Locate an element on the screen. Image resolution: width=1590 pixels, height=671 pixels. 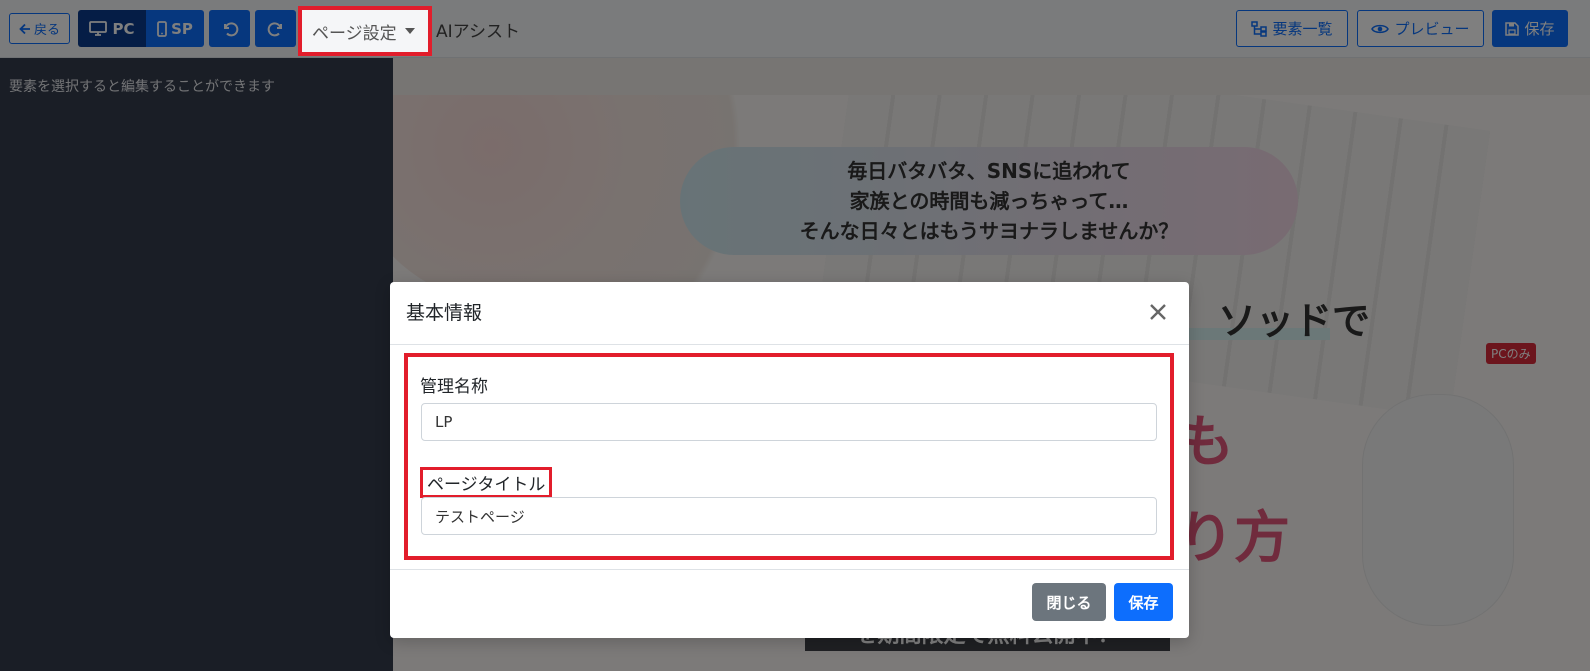
page-setting-label: ページ設定 is located at coordinates (354, 33).